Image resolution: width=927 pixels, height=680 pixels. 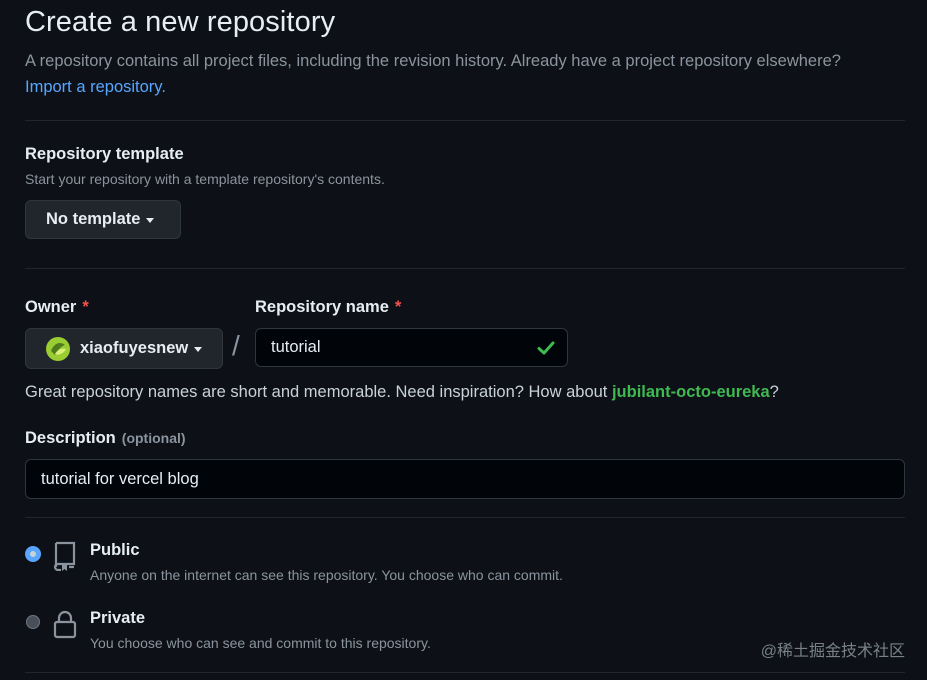 What do you see at coordinates (774, 392) in the screenshot?
I see `hint-suffix: ?` at bounding box center [774, 392].